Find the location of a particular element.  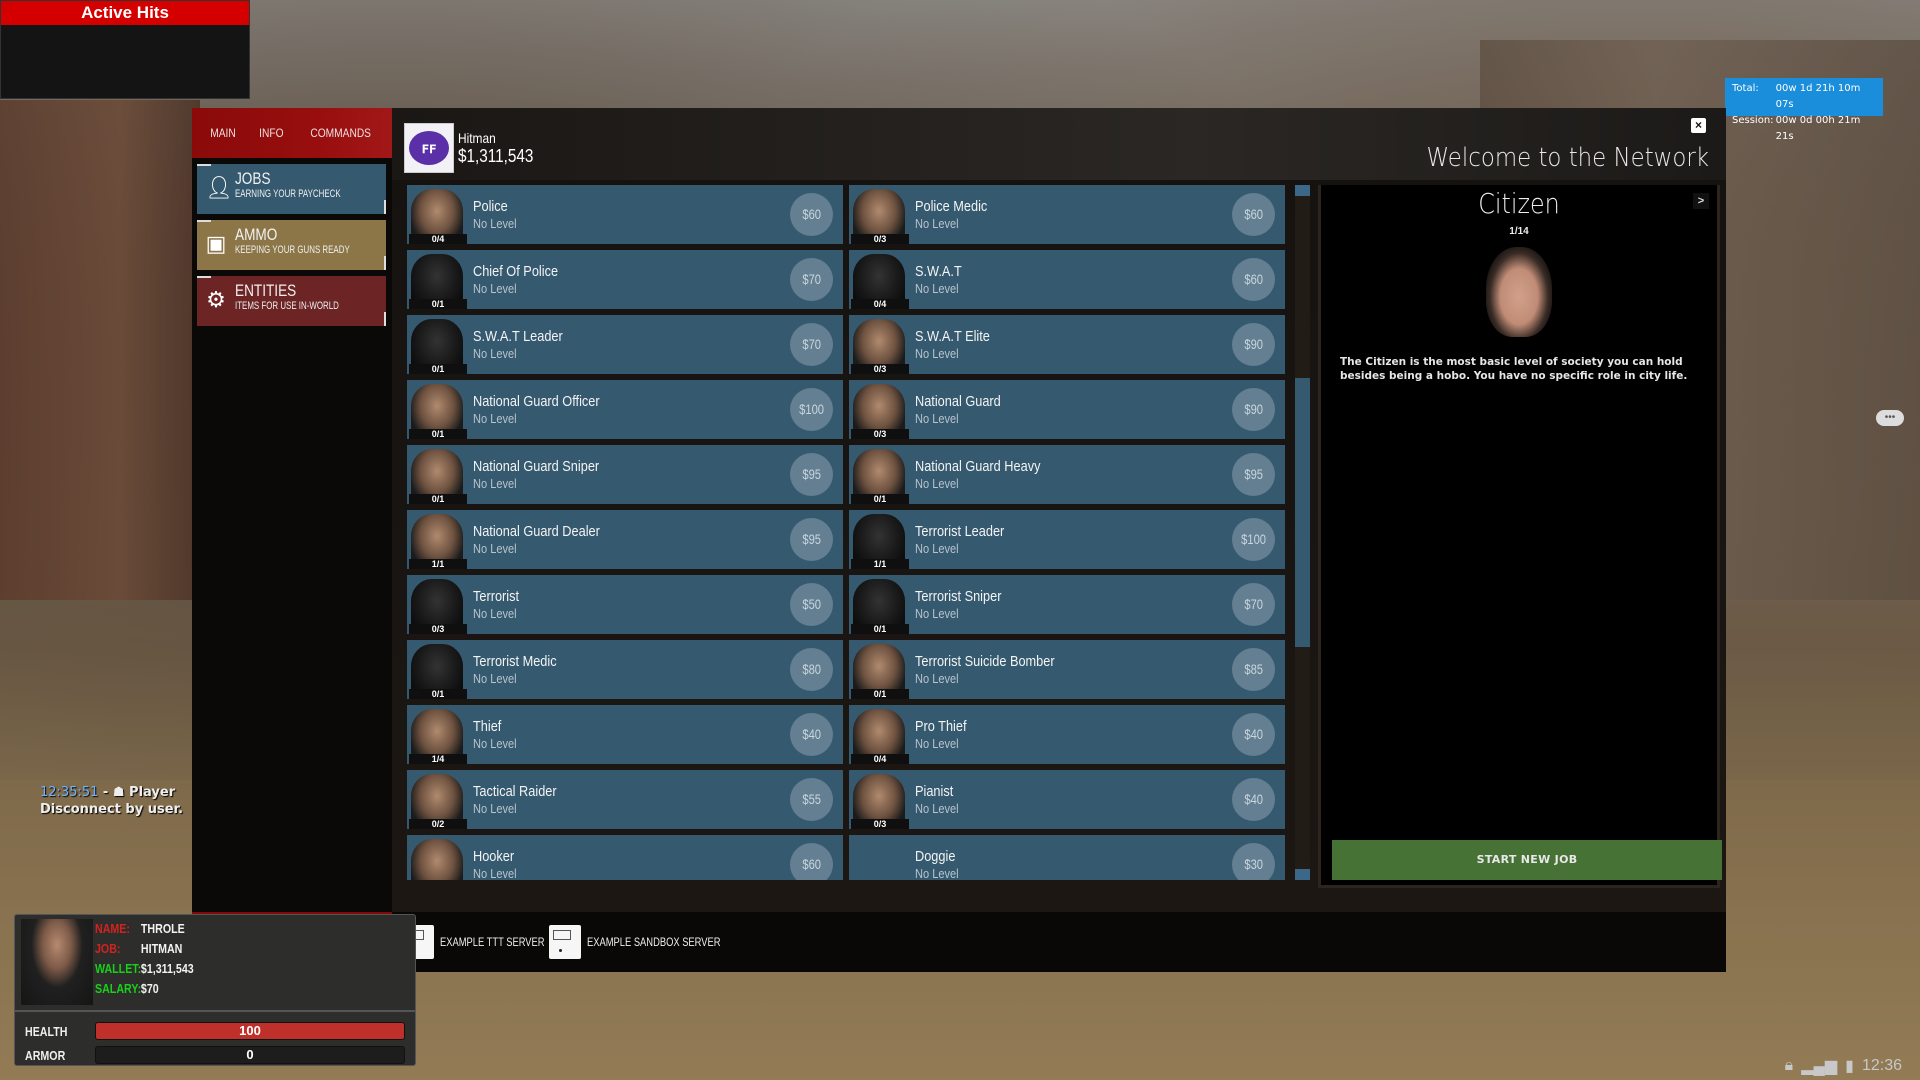

job-card: 0/4 Police No Level $60 is located at coordinates (625, 214).